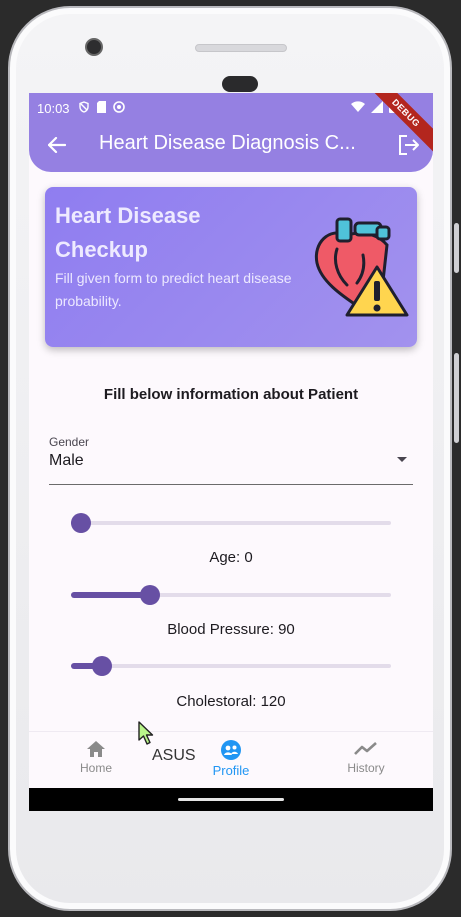  I want to click on home-gesture-pill, so click(231, 799).